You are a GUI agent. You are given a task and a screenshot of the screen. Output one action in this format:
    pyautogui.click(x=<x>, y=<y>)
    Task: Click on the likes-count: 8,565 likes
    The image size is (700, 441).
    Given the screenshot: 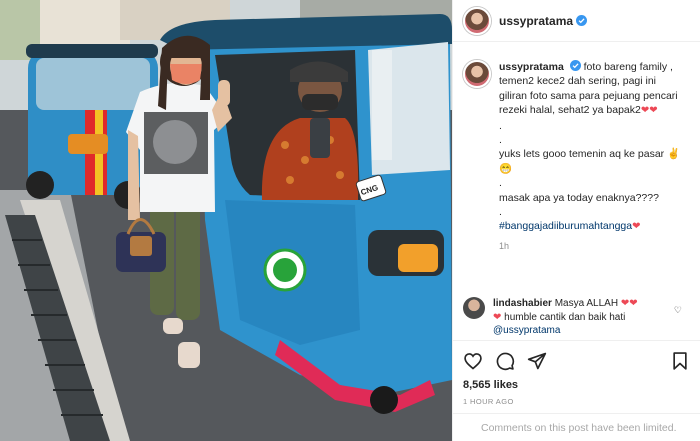 What is the action you would take?
    pyautogui.click(x=576, y=385)
    